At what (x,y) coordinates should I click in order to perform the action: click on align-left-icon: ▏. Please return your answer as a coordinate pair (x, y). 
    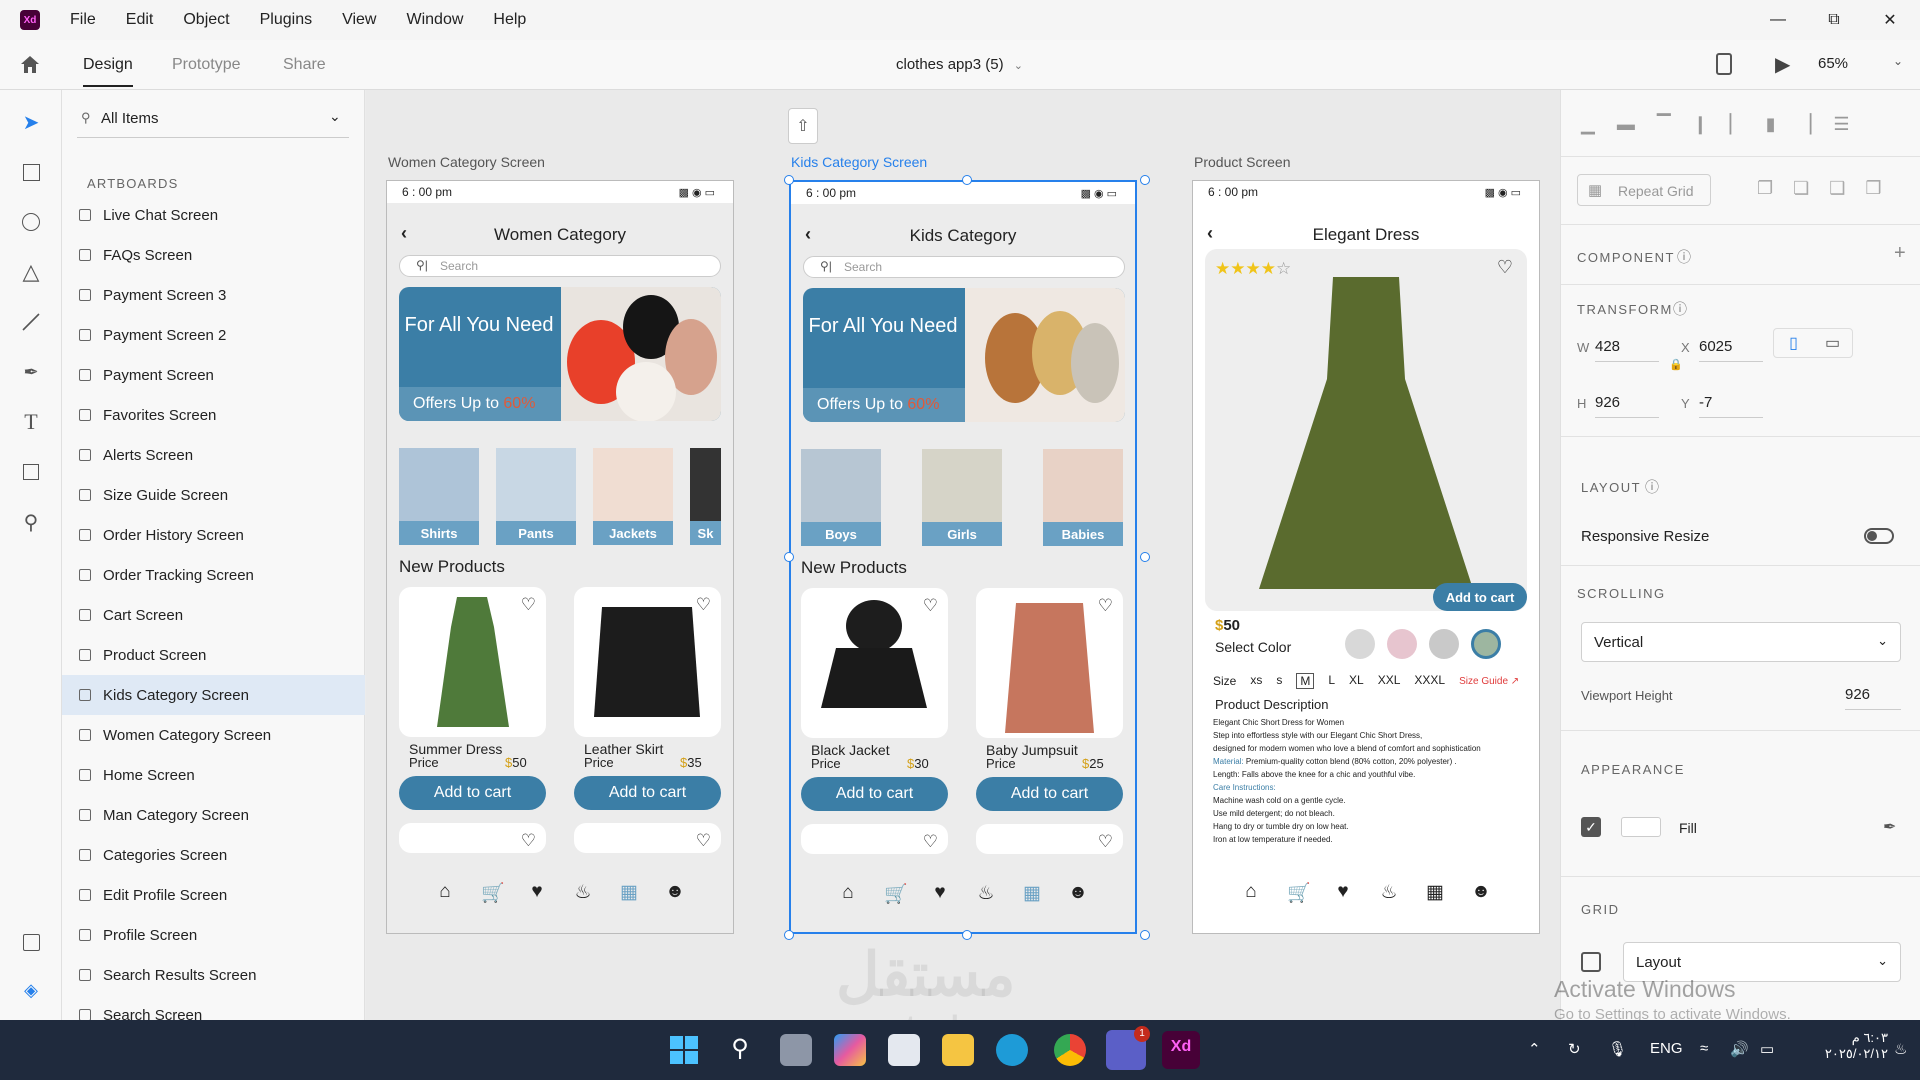
    Looking at the image, I should click on (1737, 124).